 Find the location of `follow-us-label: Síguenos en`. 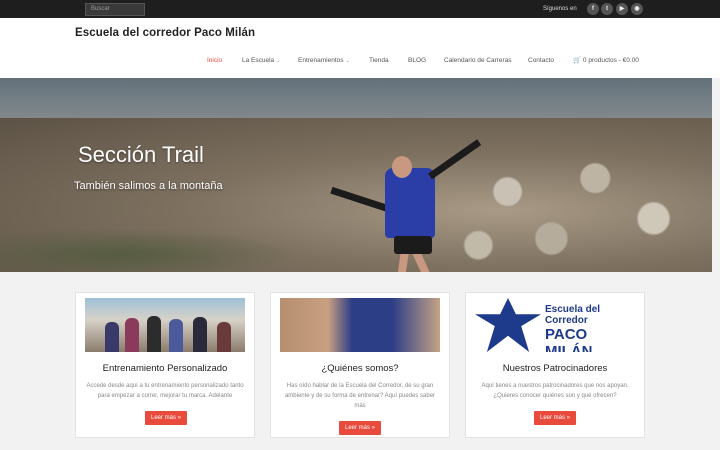

follow-us-label: Síguenos en is located at coordinates (560, 9).